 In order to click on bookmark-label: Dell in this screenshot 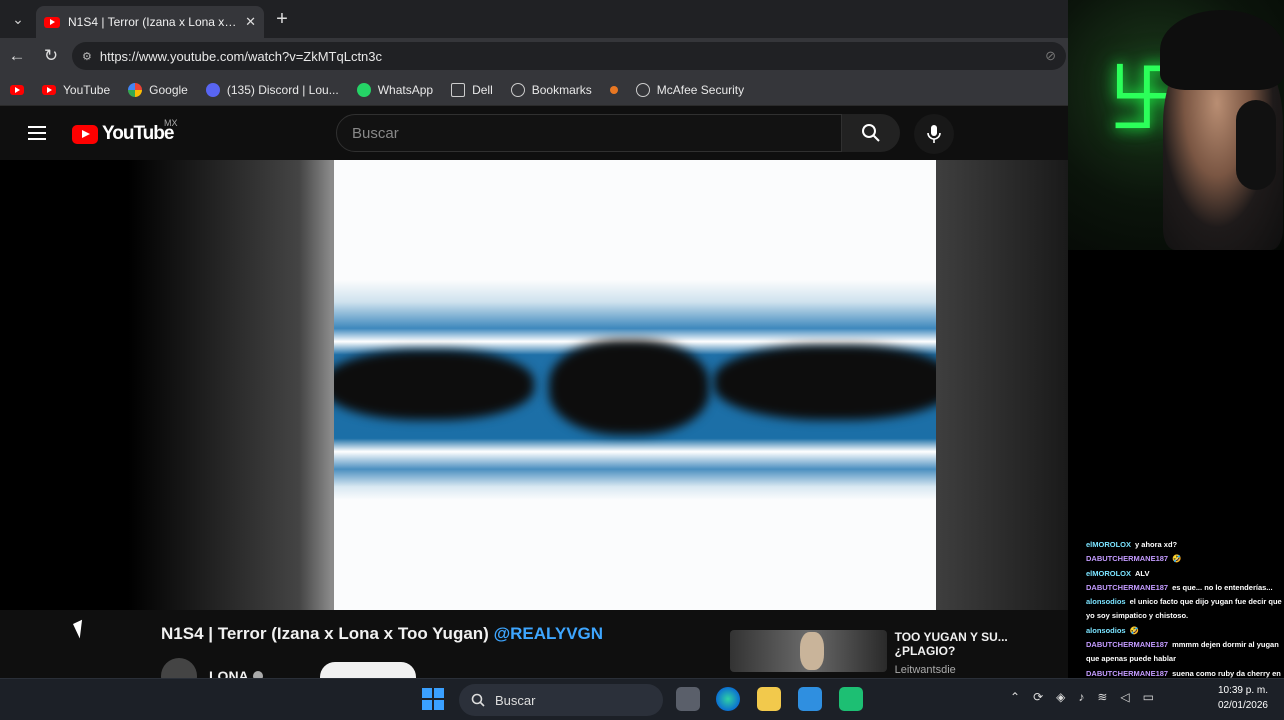, I will do `click(482, 89)`.